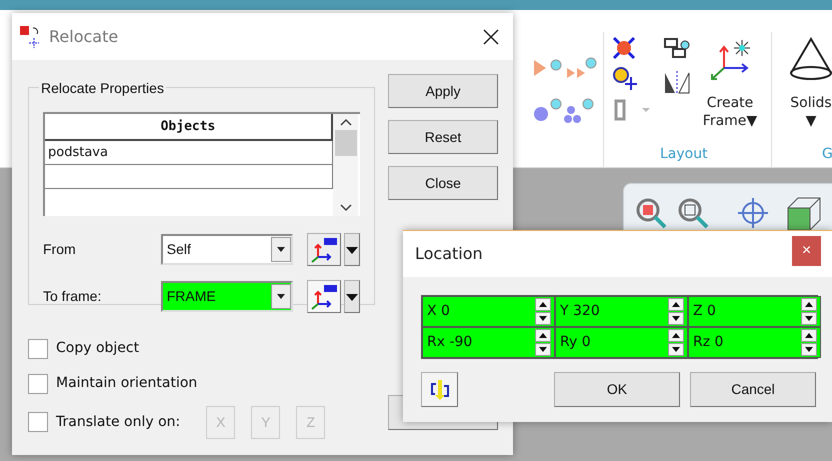 This screenshot has width=832, height=461. I want to click on cube-arrows-icon, so click(624, 48).